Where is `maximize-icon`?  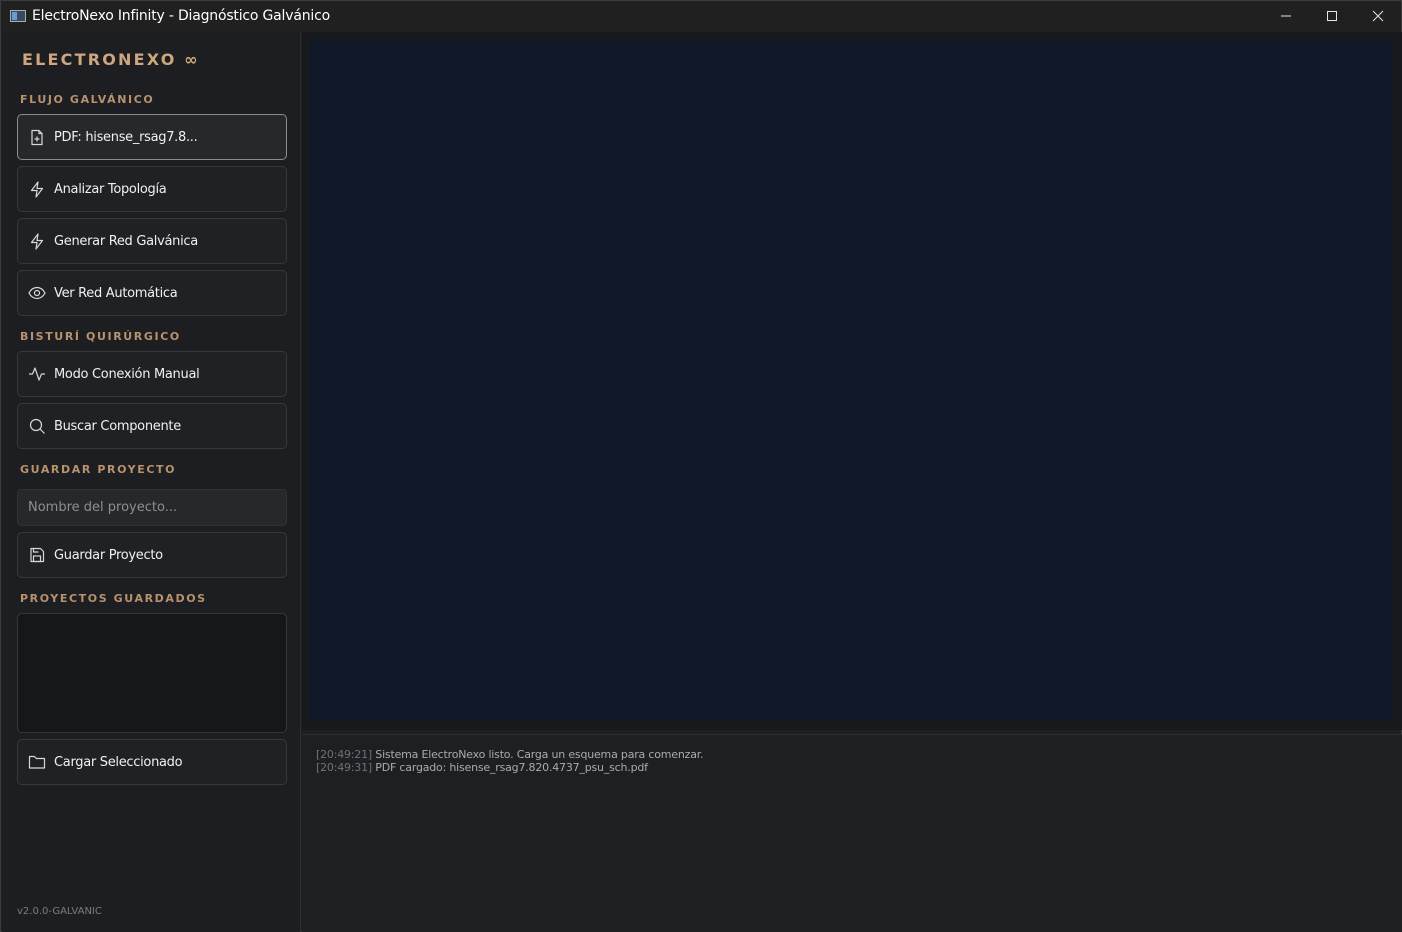
maximize-icon is located at coordinates (1332, 16).